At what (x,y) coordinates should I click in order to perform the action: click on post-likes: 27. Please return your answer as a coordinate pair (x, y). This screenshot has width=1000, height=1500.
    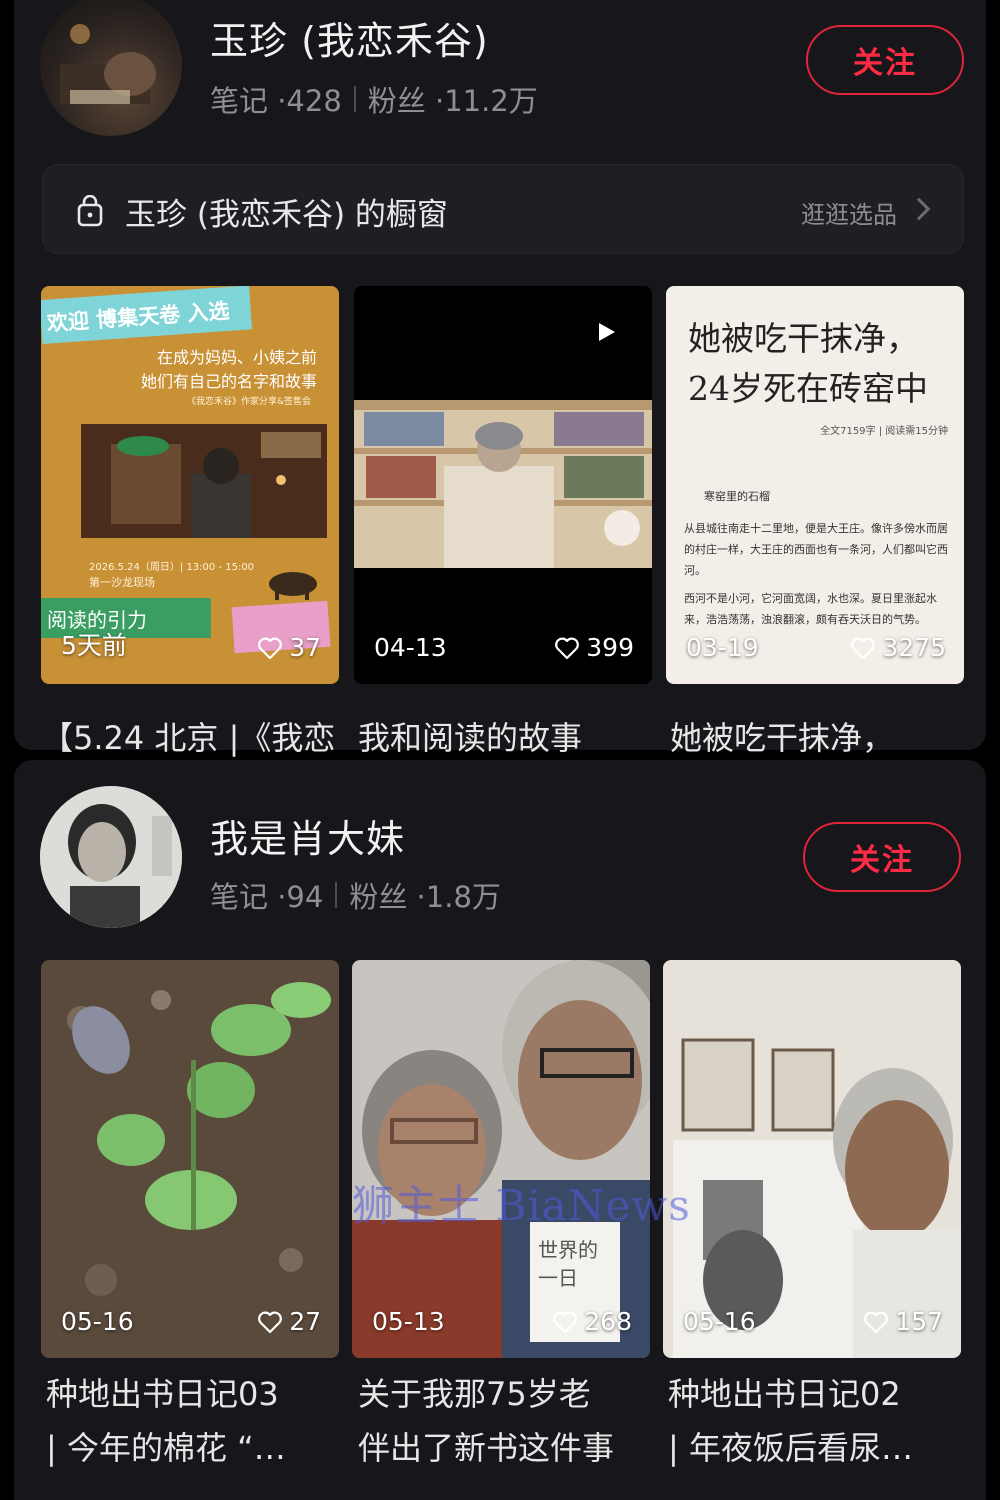
    Looking at the image, I should click on (289, 1321).